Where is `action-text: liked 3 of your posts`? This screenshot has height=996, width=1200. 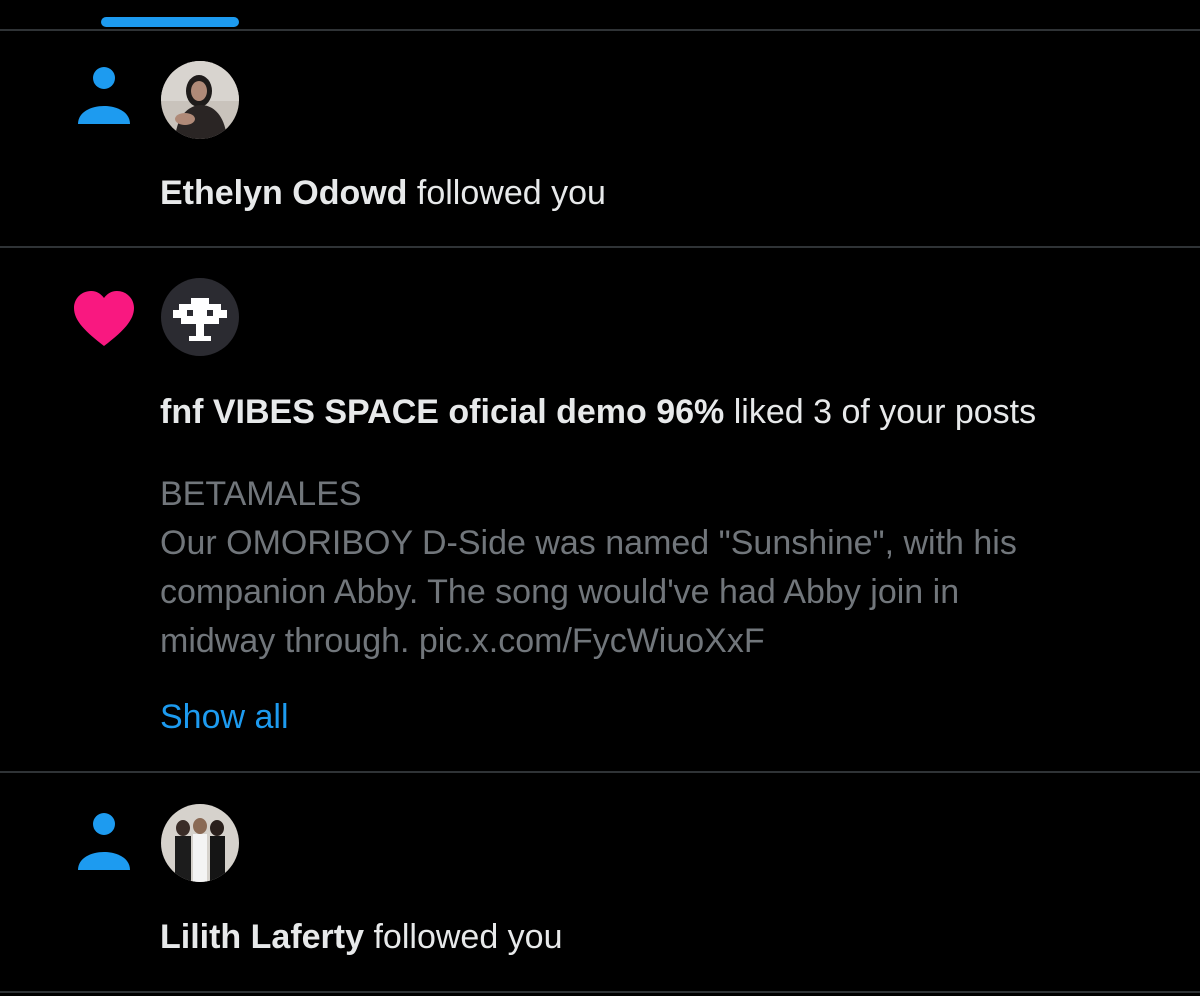 action-text: liked 3 of your posts is located at coordinates (880, 412).